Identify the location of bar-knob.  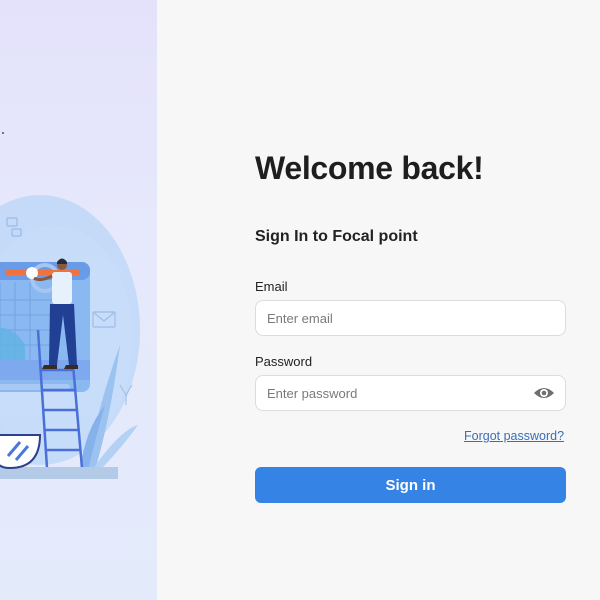
(32, 273).